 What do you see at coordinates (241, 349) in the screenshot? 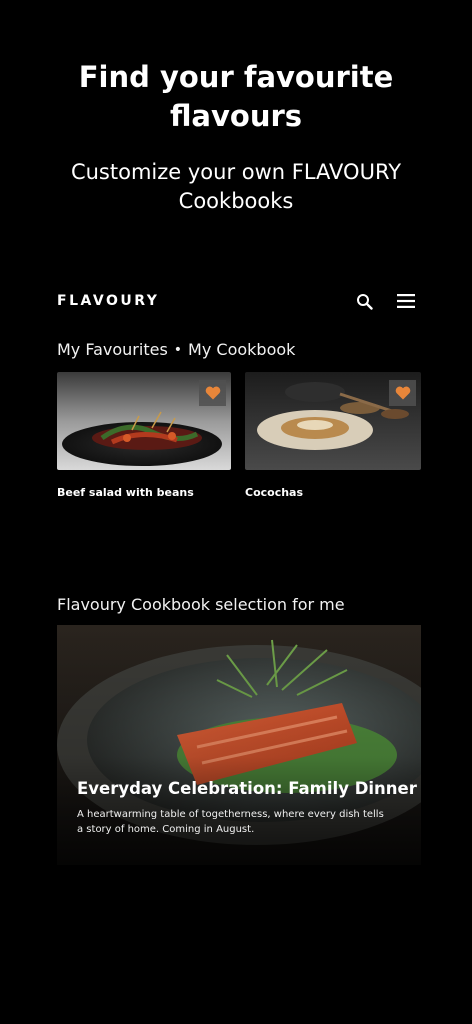
I see `tab-my-cookbook: My Cookbook` at bounding box center [241, 349].